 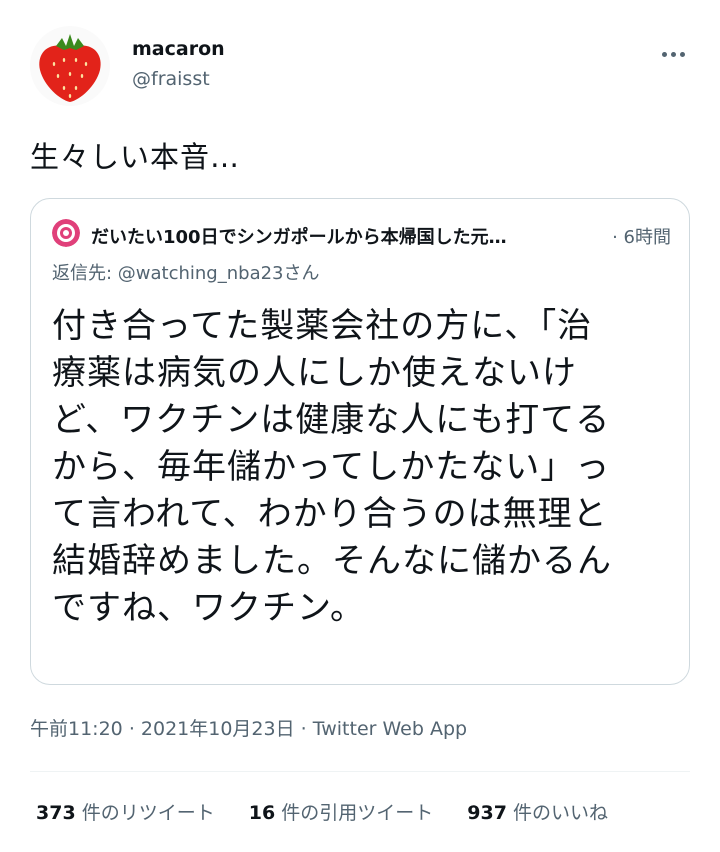 I want to click on likes-label: 件のいいね, so click(x=560, y=813).